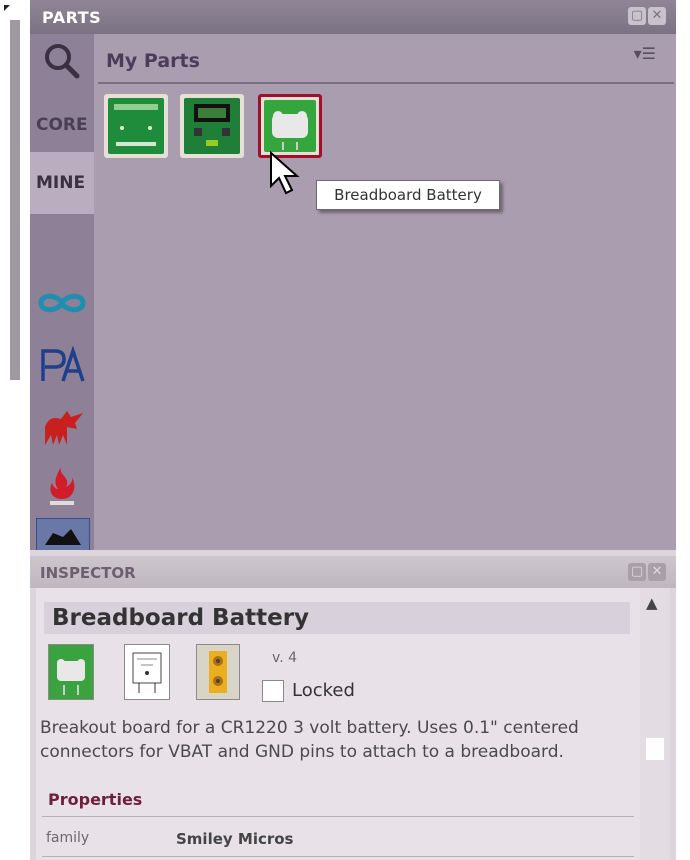 This screenshot has height=860, width=690. I want to click on bin-title: My Parts, so click(153, 61).